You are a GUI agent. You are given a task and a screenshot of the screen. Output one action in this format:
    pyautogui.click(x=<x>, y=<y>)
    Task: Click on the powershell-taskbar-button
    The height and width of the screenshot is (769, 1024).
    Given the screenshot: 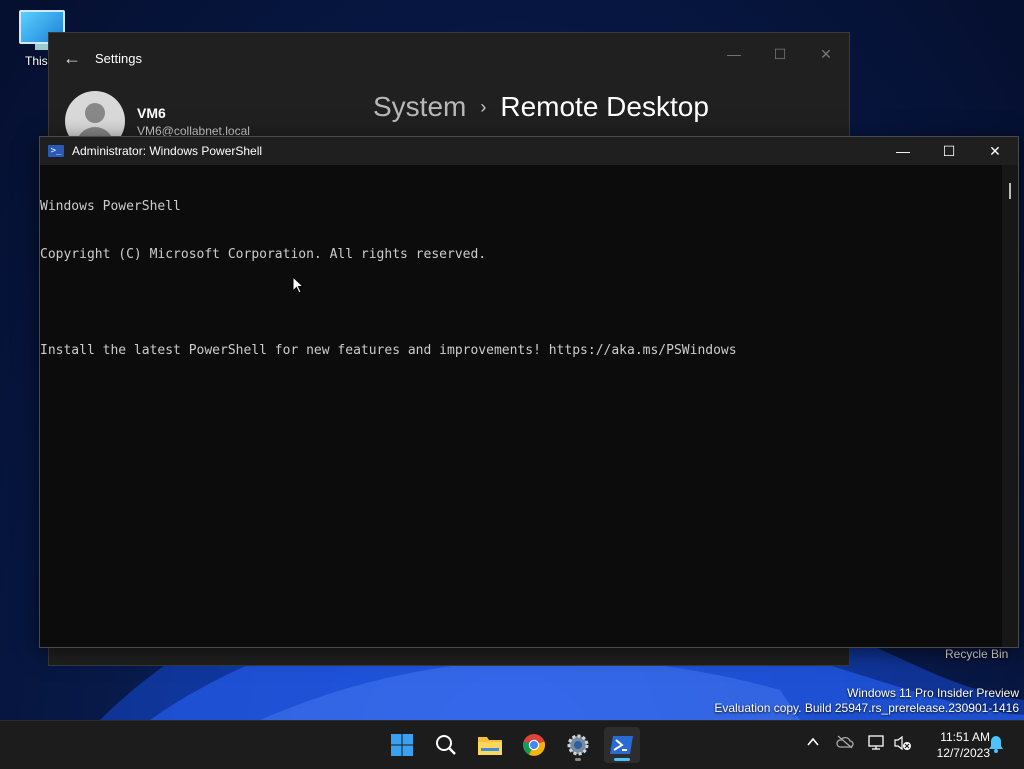 What is the action you would take?
    pyautogui.click(x=622, y=745)
    